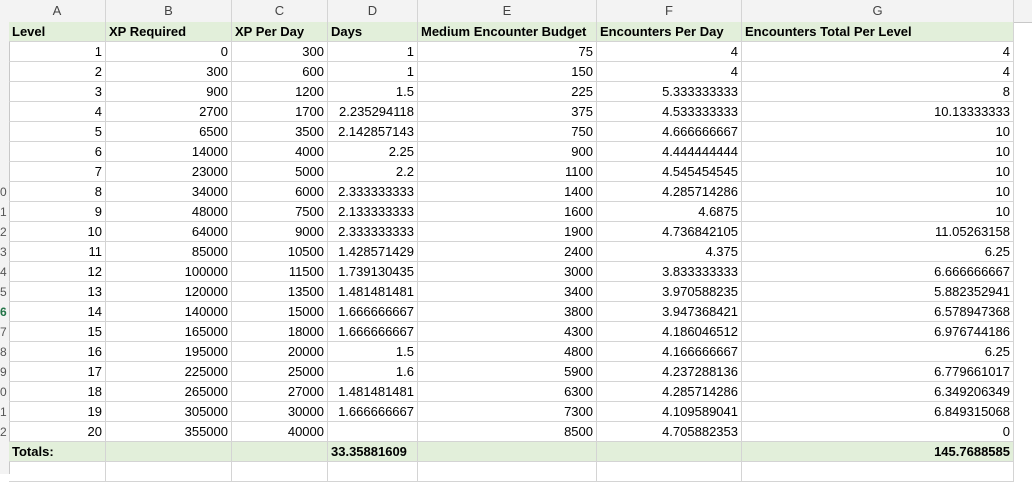 This screenshot has height=482, width=1032. Describe the element at coordinates (169, 72) in the screenshot. I see `cell-b: 300` at that location.